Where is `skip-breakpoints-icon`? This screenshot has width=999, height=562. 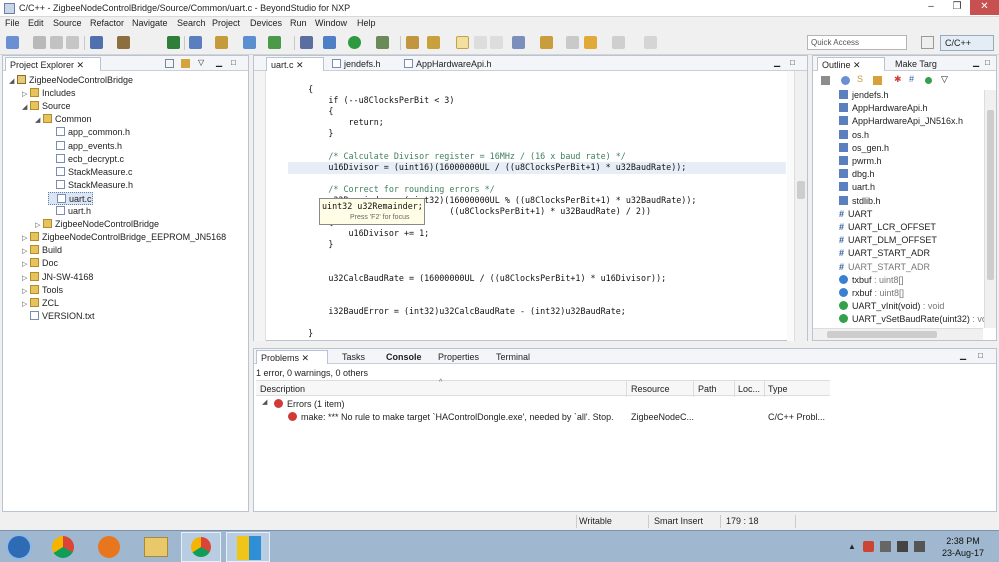 skip-breakpoints-icon is located at coordinates (306, 42).